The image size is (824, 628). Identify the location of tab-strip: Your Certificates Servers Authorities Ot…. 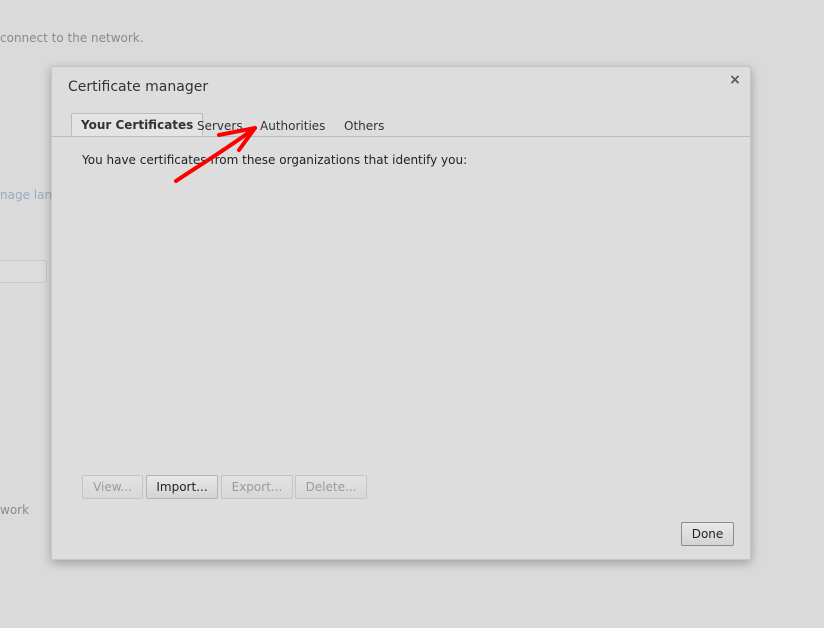
(401, 125).